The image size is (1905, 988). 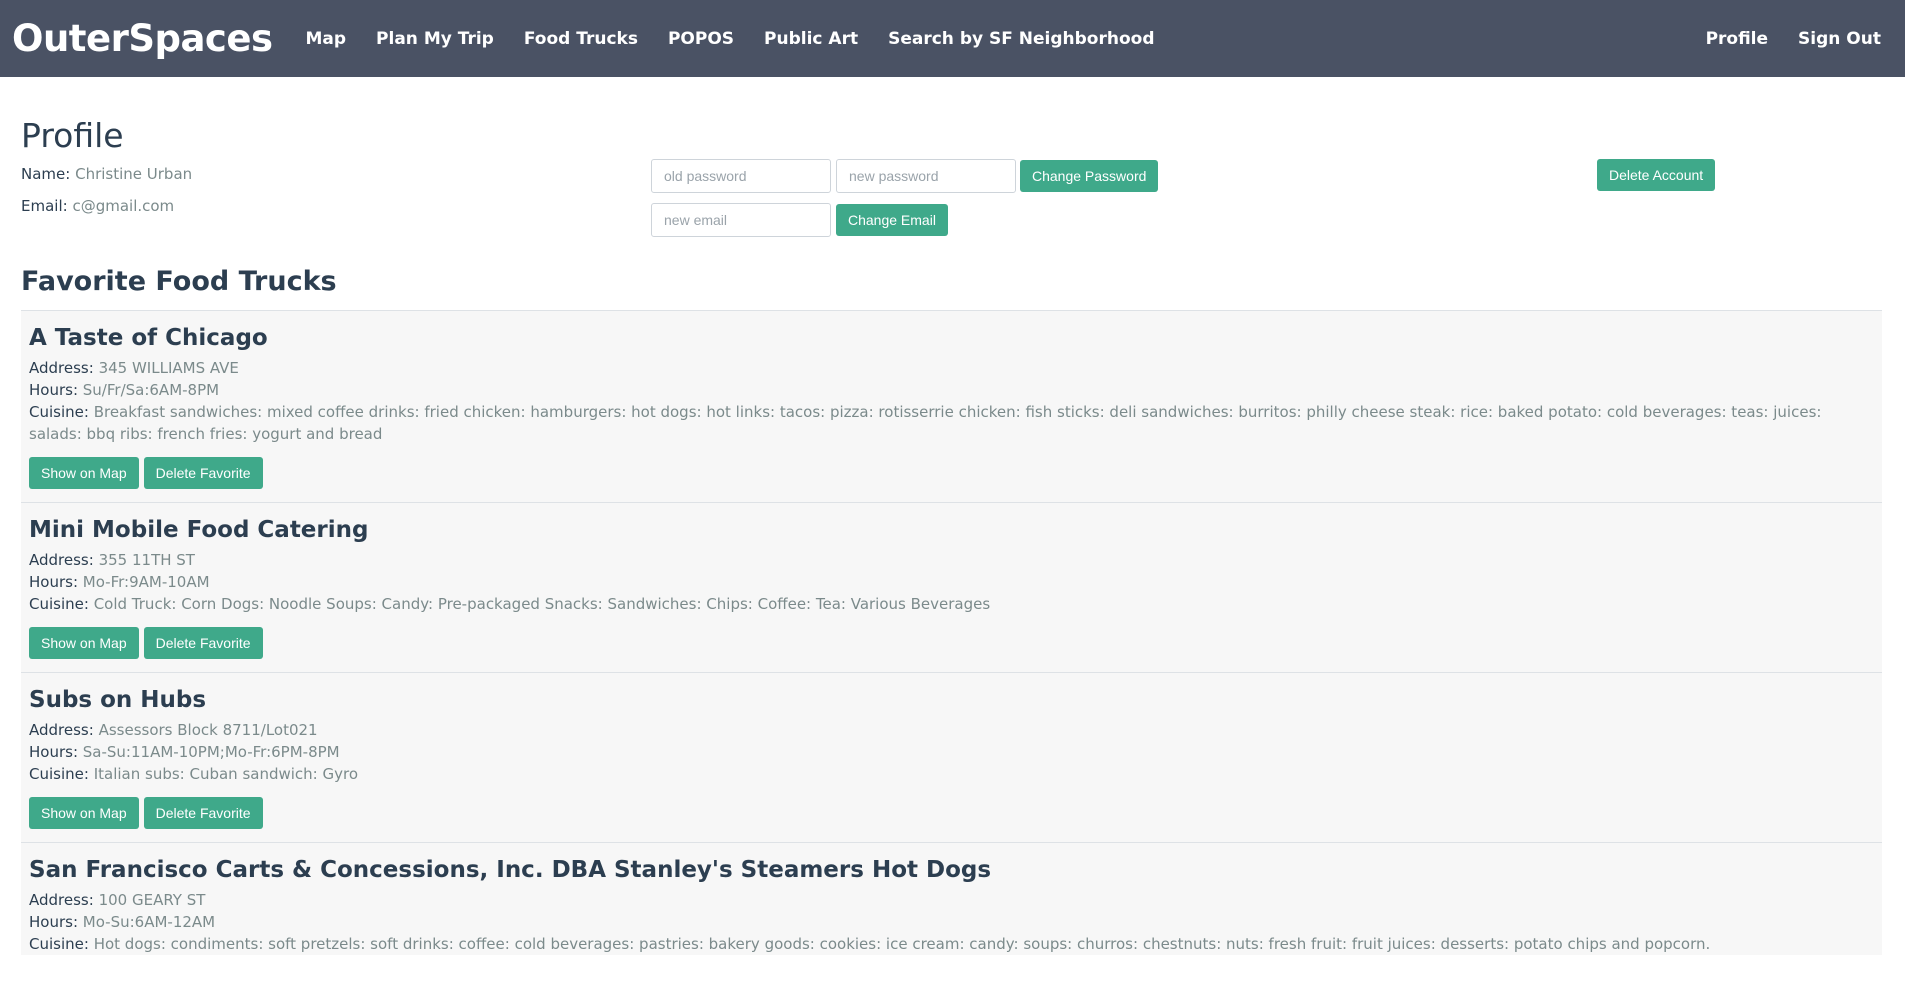 What do you see at coordinates (72, 135) in the screenshot?
I see `page-title: Profile` at bounding box center [72, 135].